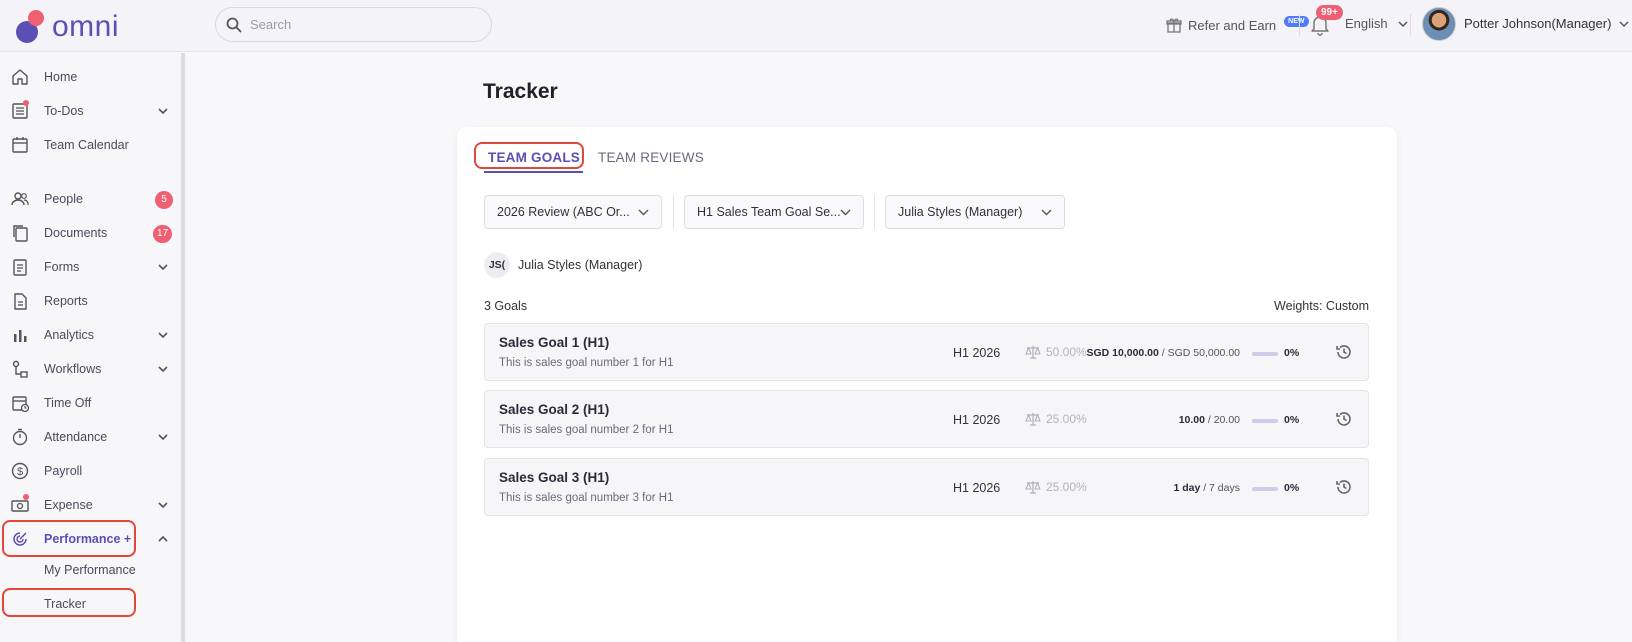 This screenshot has height=642, width=1632. I want to click on goal-description: This is sales goal number 1 for H1, so click(586, 363).